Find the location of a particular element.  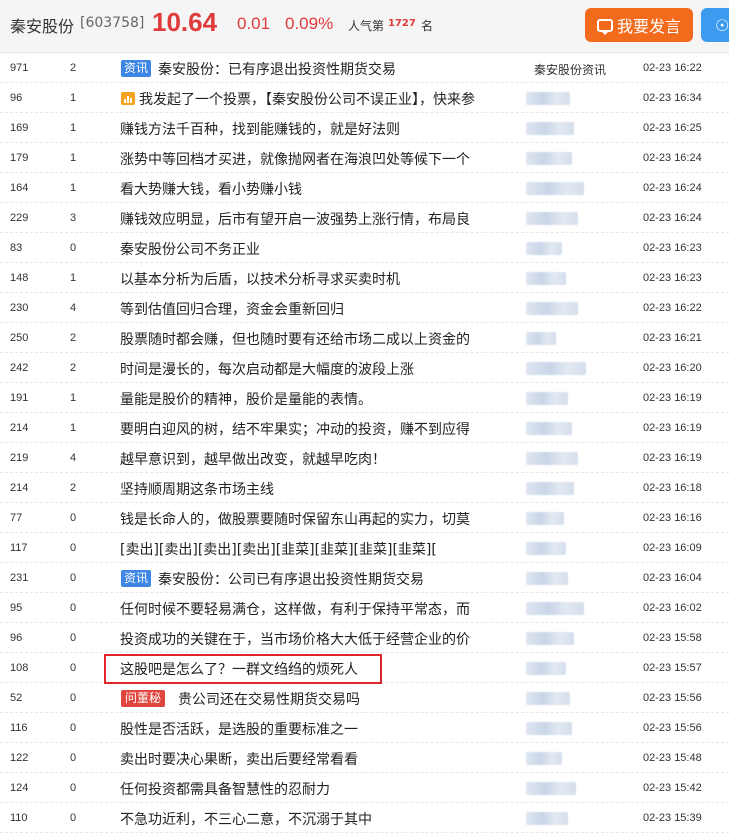

post-row: 169 1 赚钱方法千百种，找到能赚钱的，就是好法则 02-23 16:25 is located at coordinates (364, 128).